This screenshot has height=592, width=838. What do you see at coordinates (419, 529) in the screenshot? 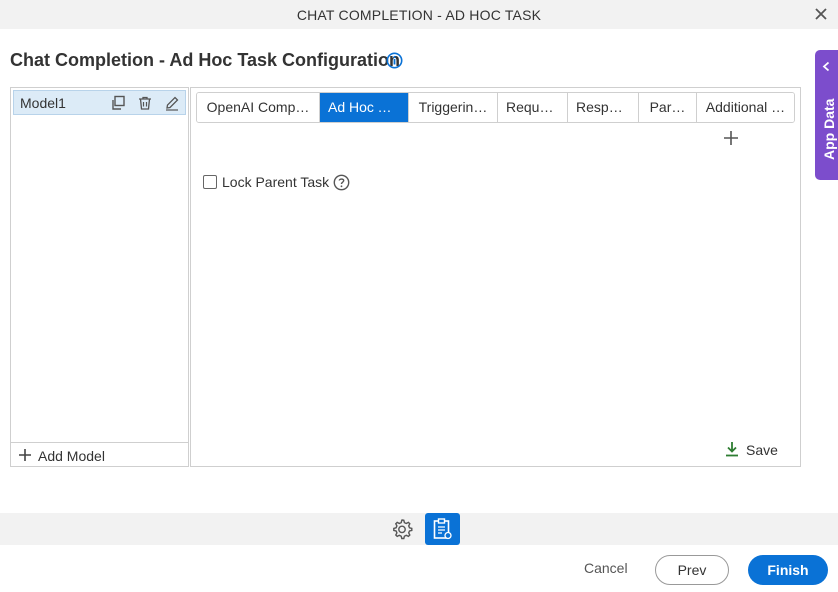
I see `bottom-toolbar` at bounding box center [419, 529].